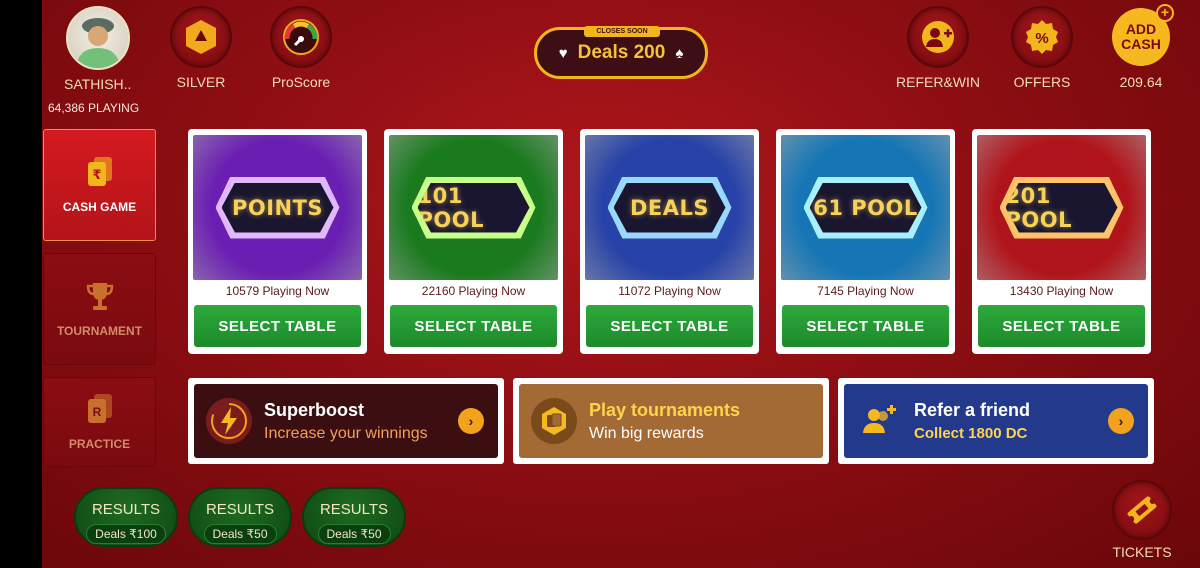 Image resolution: width=1200 pixels, height=568 pixels. What do you see at coordinates (97, 43) in the screenshot?
I see `user-figure-icon` at bounding box center [97, 43].